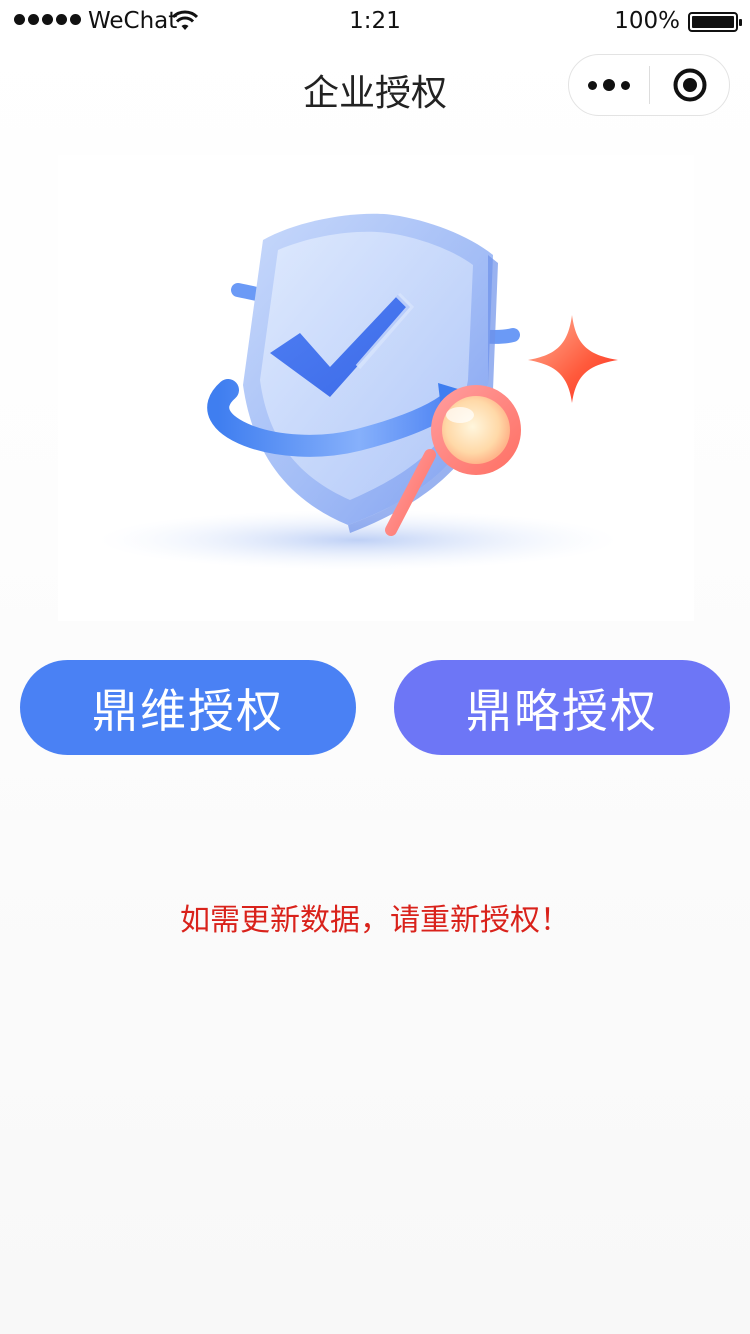 This screenshot has width=750, height=1334. What do you see at coordinates (375, 22) in the screenshot?
I see `status-bar: WeChat 1:21 100%` at bounding box center [375, 22].